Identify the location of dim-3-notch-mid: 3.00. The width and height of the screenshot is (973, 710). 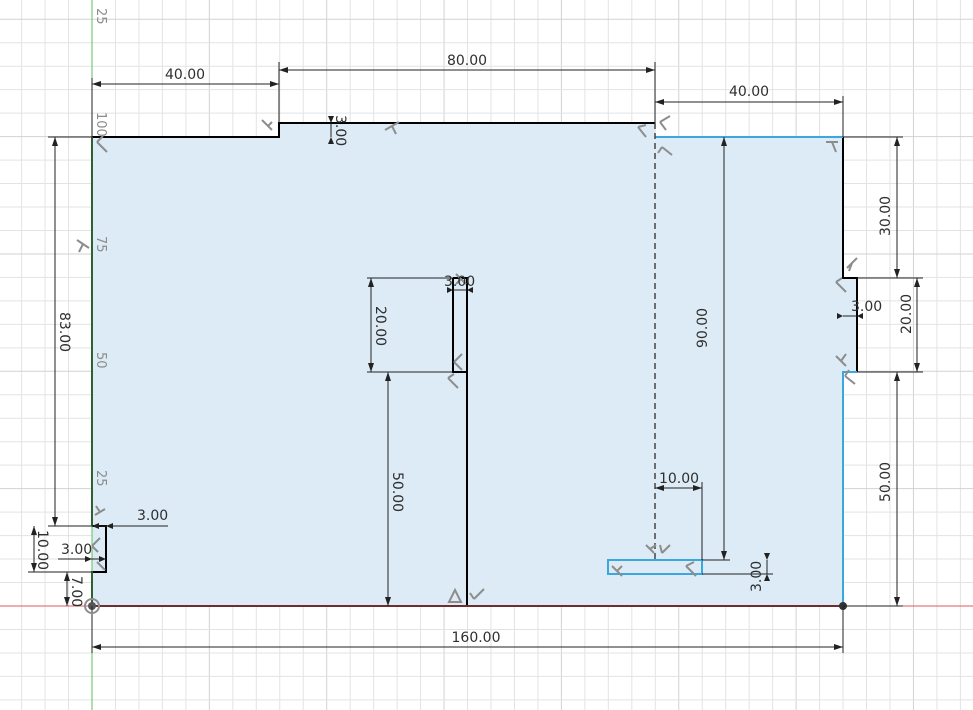
(76, 550).